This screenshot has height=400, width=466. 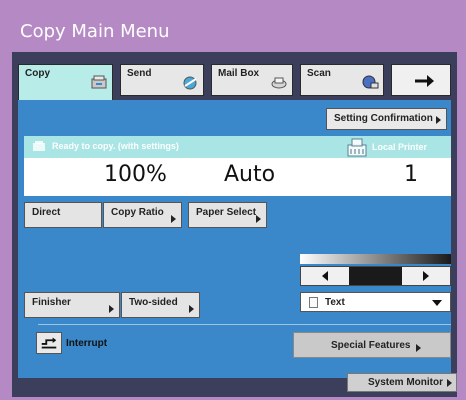 I want to click on copy-ratio-button-label: Copy Ratio, so click(x=137, y=212).